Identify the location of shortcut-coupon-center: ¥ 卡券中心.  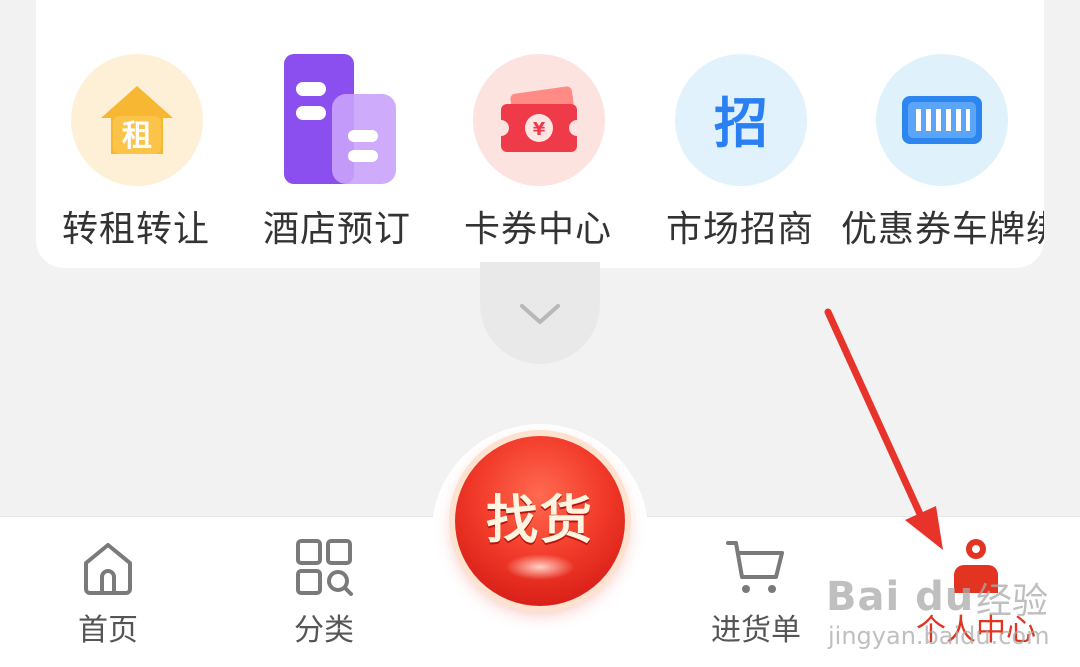
(538, 145).